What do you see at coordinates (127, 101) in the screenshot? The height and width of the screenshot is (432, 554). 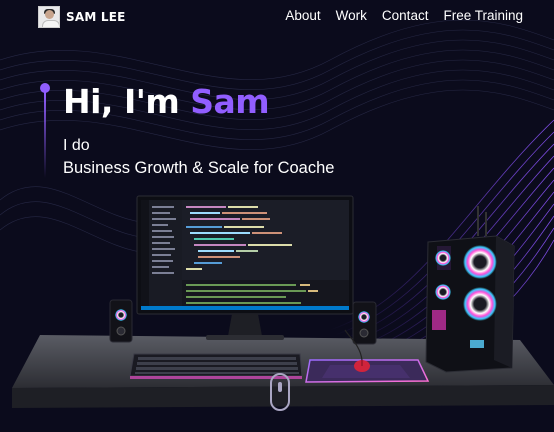 I see `hero-greeting: Hi, I'm` at bounding box center [127, 101].